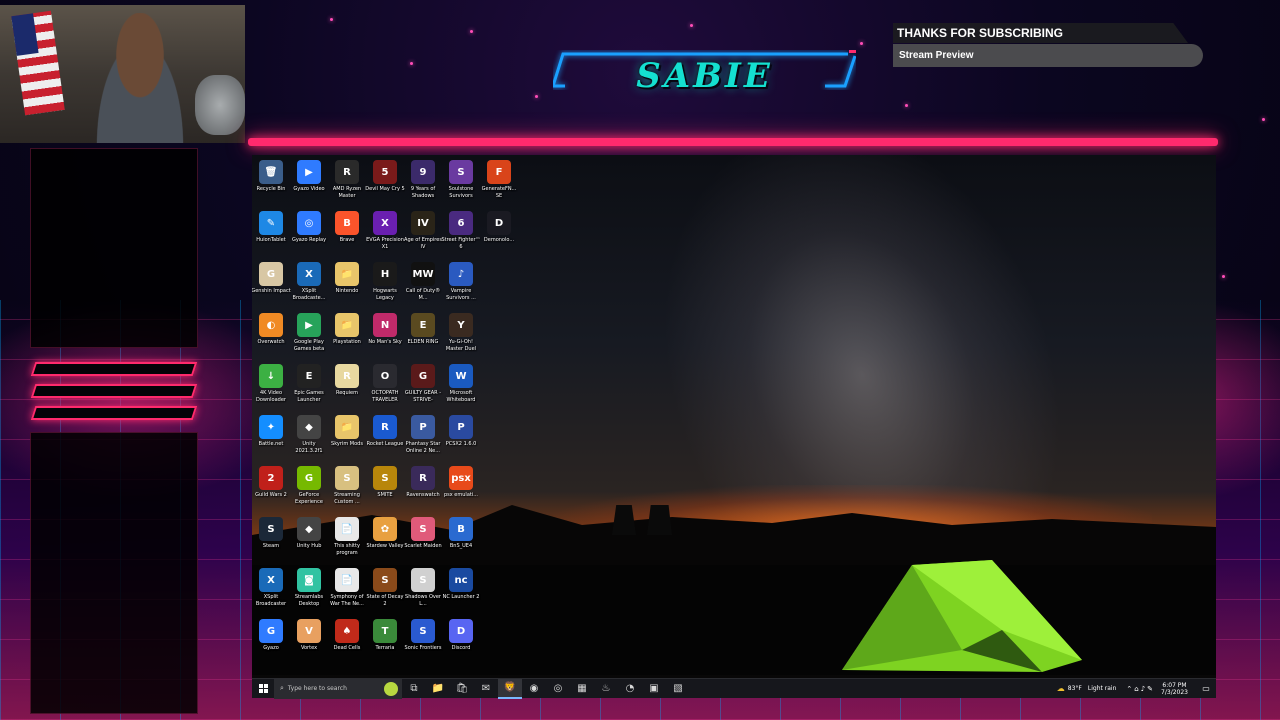 The width and height of the screenshot is (1280, 720). What do you see at coordinates (347, 444) in the screenshot?
I see `desktop-icon-label: Skyrim Mods` at bounding box center [347, 444].